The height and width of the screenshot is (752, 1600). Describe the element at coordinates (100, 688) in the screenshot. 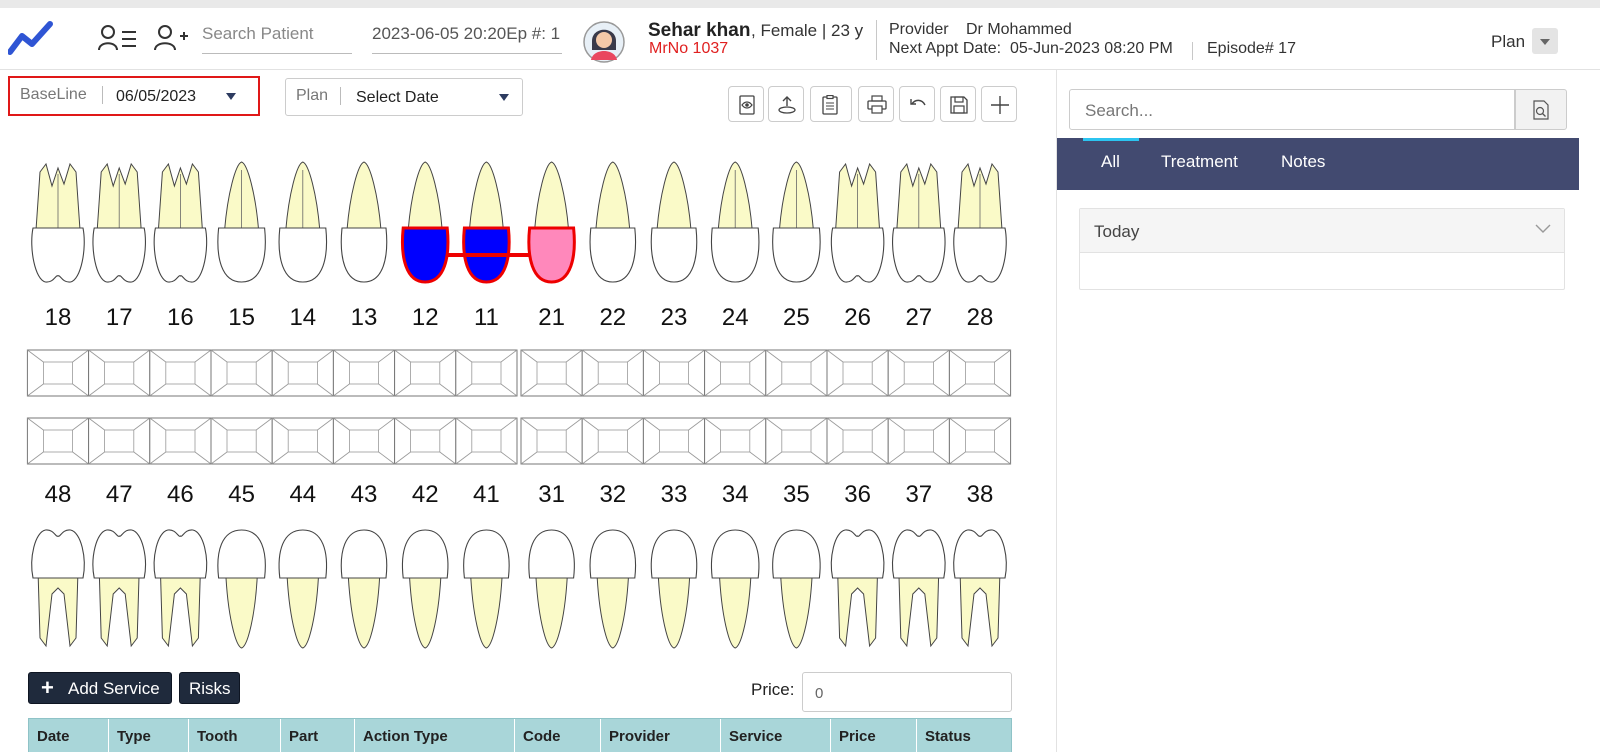

I see `add-service-button: + Add Service` at that location.